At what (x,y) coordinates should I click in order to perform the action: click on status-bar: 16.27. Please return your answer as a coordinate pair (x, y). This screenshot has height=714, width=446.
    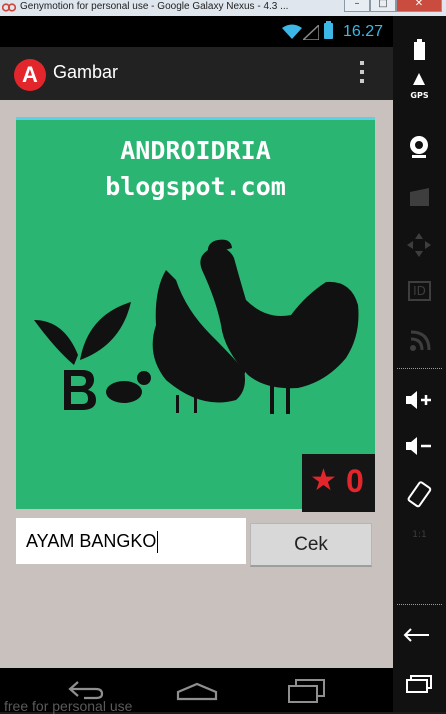
    Looking at the image, I should click on (196, 31).